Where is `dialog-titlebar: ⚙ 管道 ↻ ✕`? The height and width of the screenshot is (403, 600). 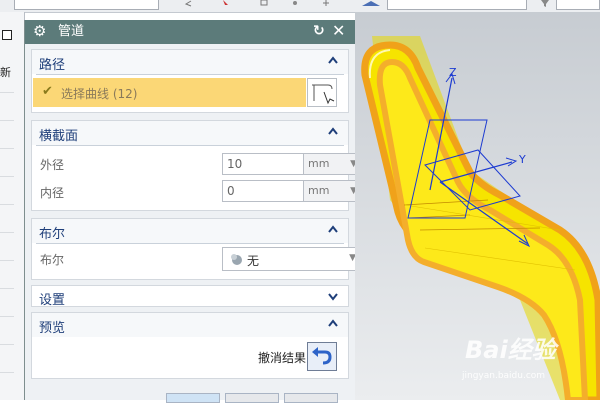 dialog-titlebar: ⚙ 管道 ↻ ✕ is located at coordinates (190, 32).